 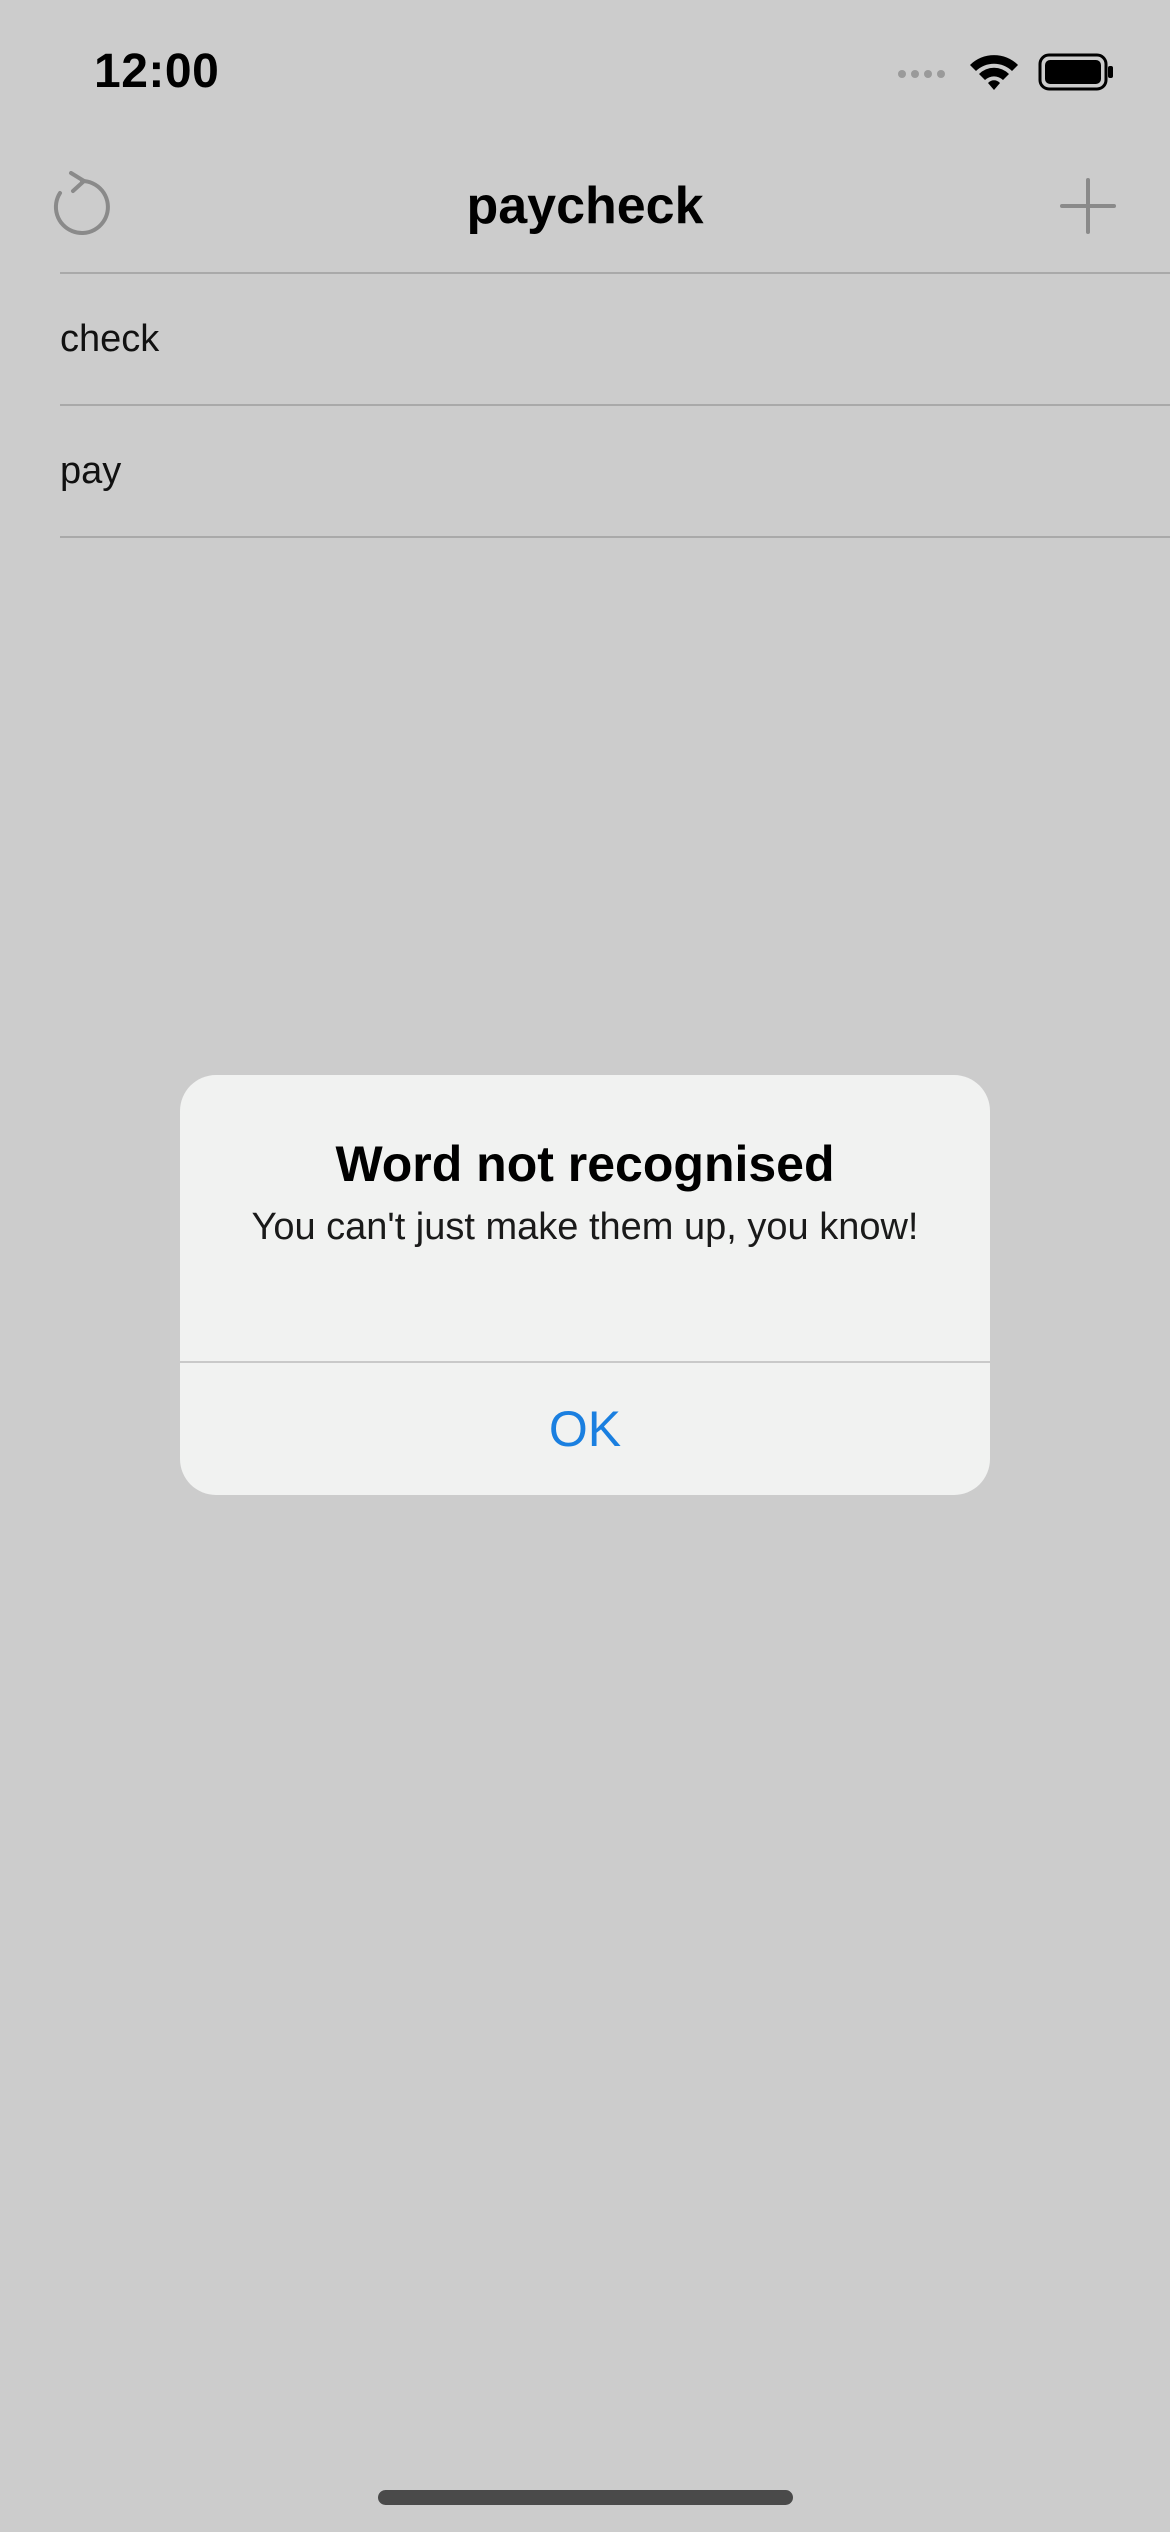 I want to click on signal-icon, so click(x=923, y=74).